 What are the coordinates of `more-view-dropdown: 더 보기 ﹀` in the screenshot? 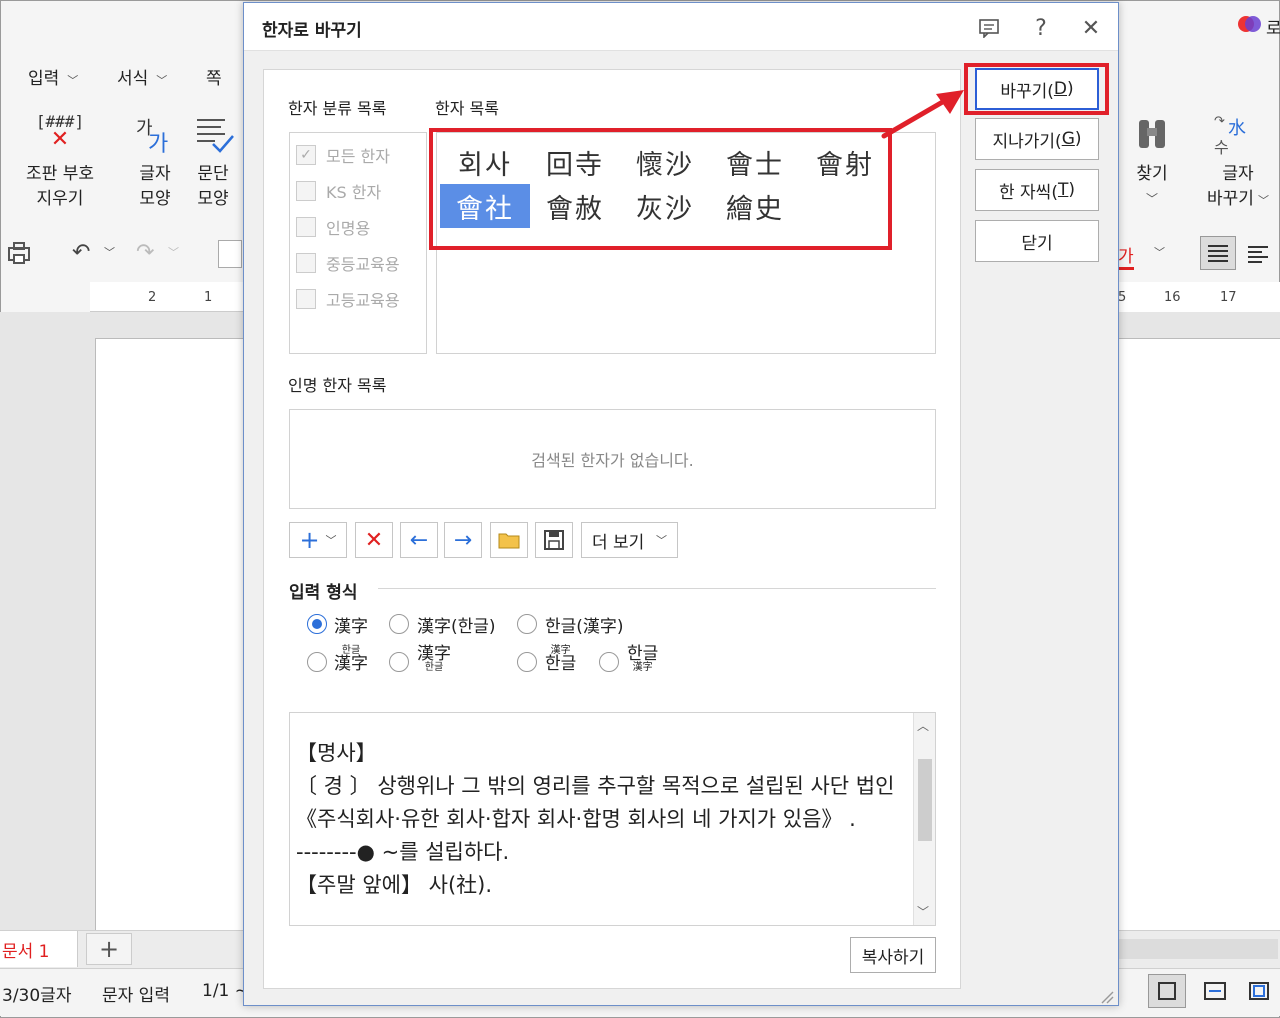 It's located at (629, 540).